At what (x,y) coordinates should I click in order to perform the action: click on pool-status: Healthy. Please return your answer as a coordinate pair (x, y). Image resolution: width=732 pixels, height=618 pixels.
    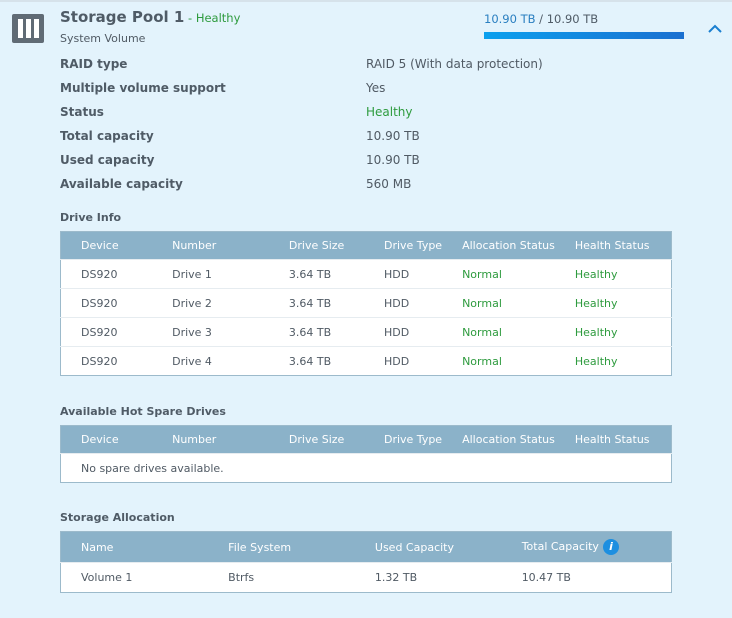
    Looking at the image, I should click on (218, 18).